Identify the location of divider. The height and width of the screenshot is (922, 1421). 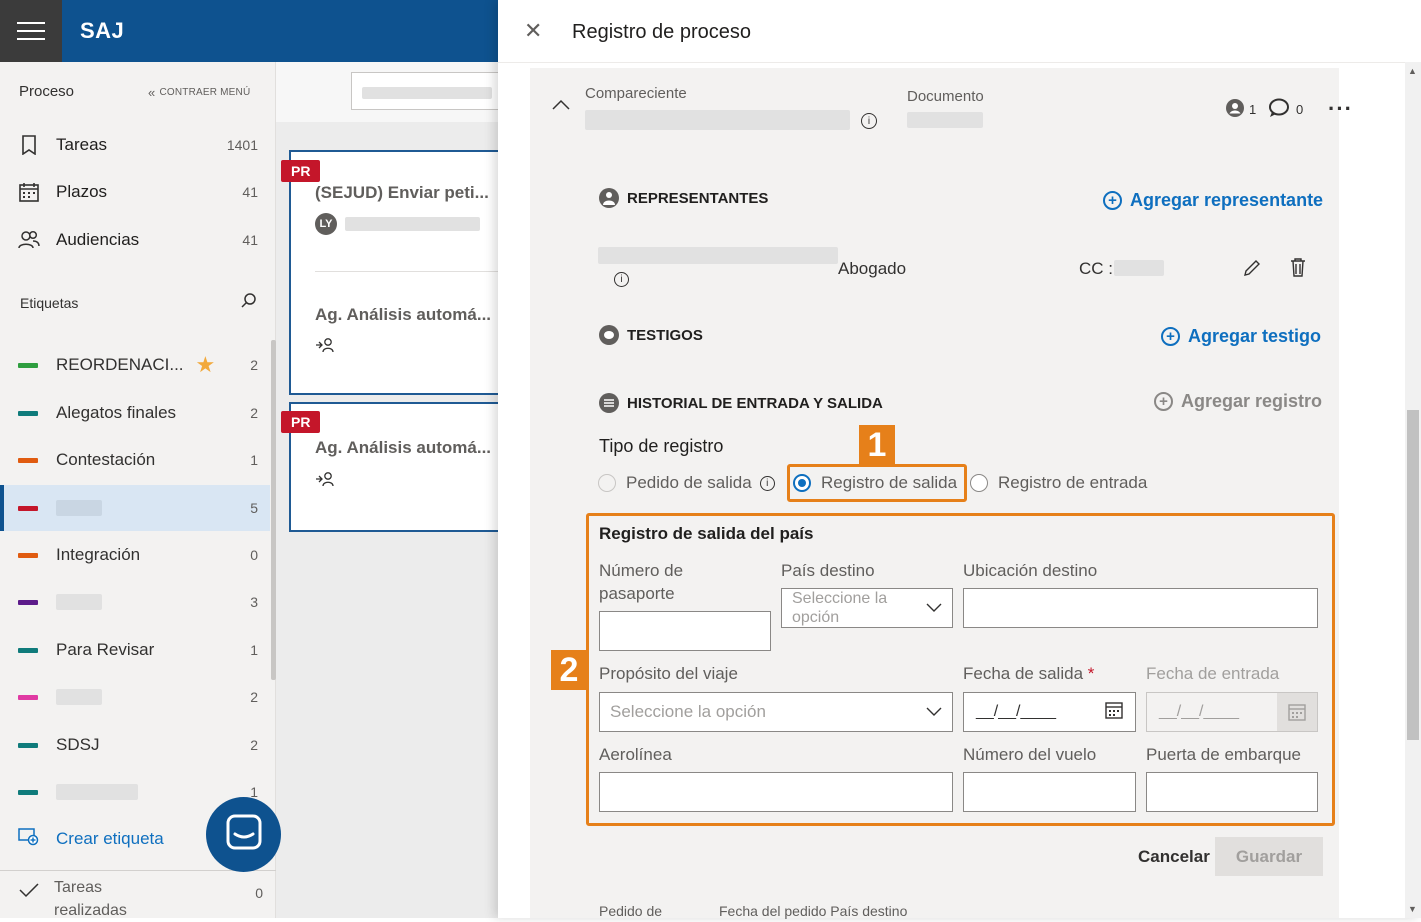
(959, 62).